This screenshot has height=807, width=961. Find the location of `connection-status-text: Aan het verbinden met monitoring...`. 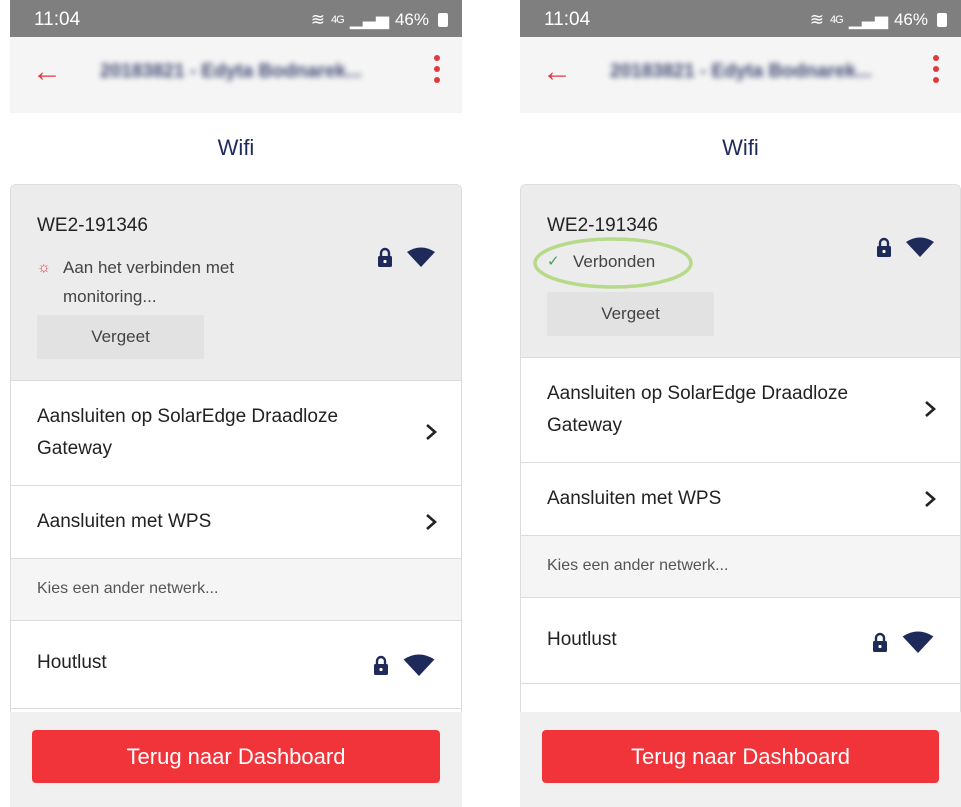

connection-status-text: Aan het verbinden met monitoring... is located at coordinates (149, 282).